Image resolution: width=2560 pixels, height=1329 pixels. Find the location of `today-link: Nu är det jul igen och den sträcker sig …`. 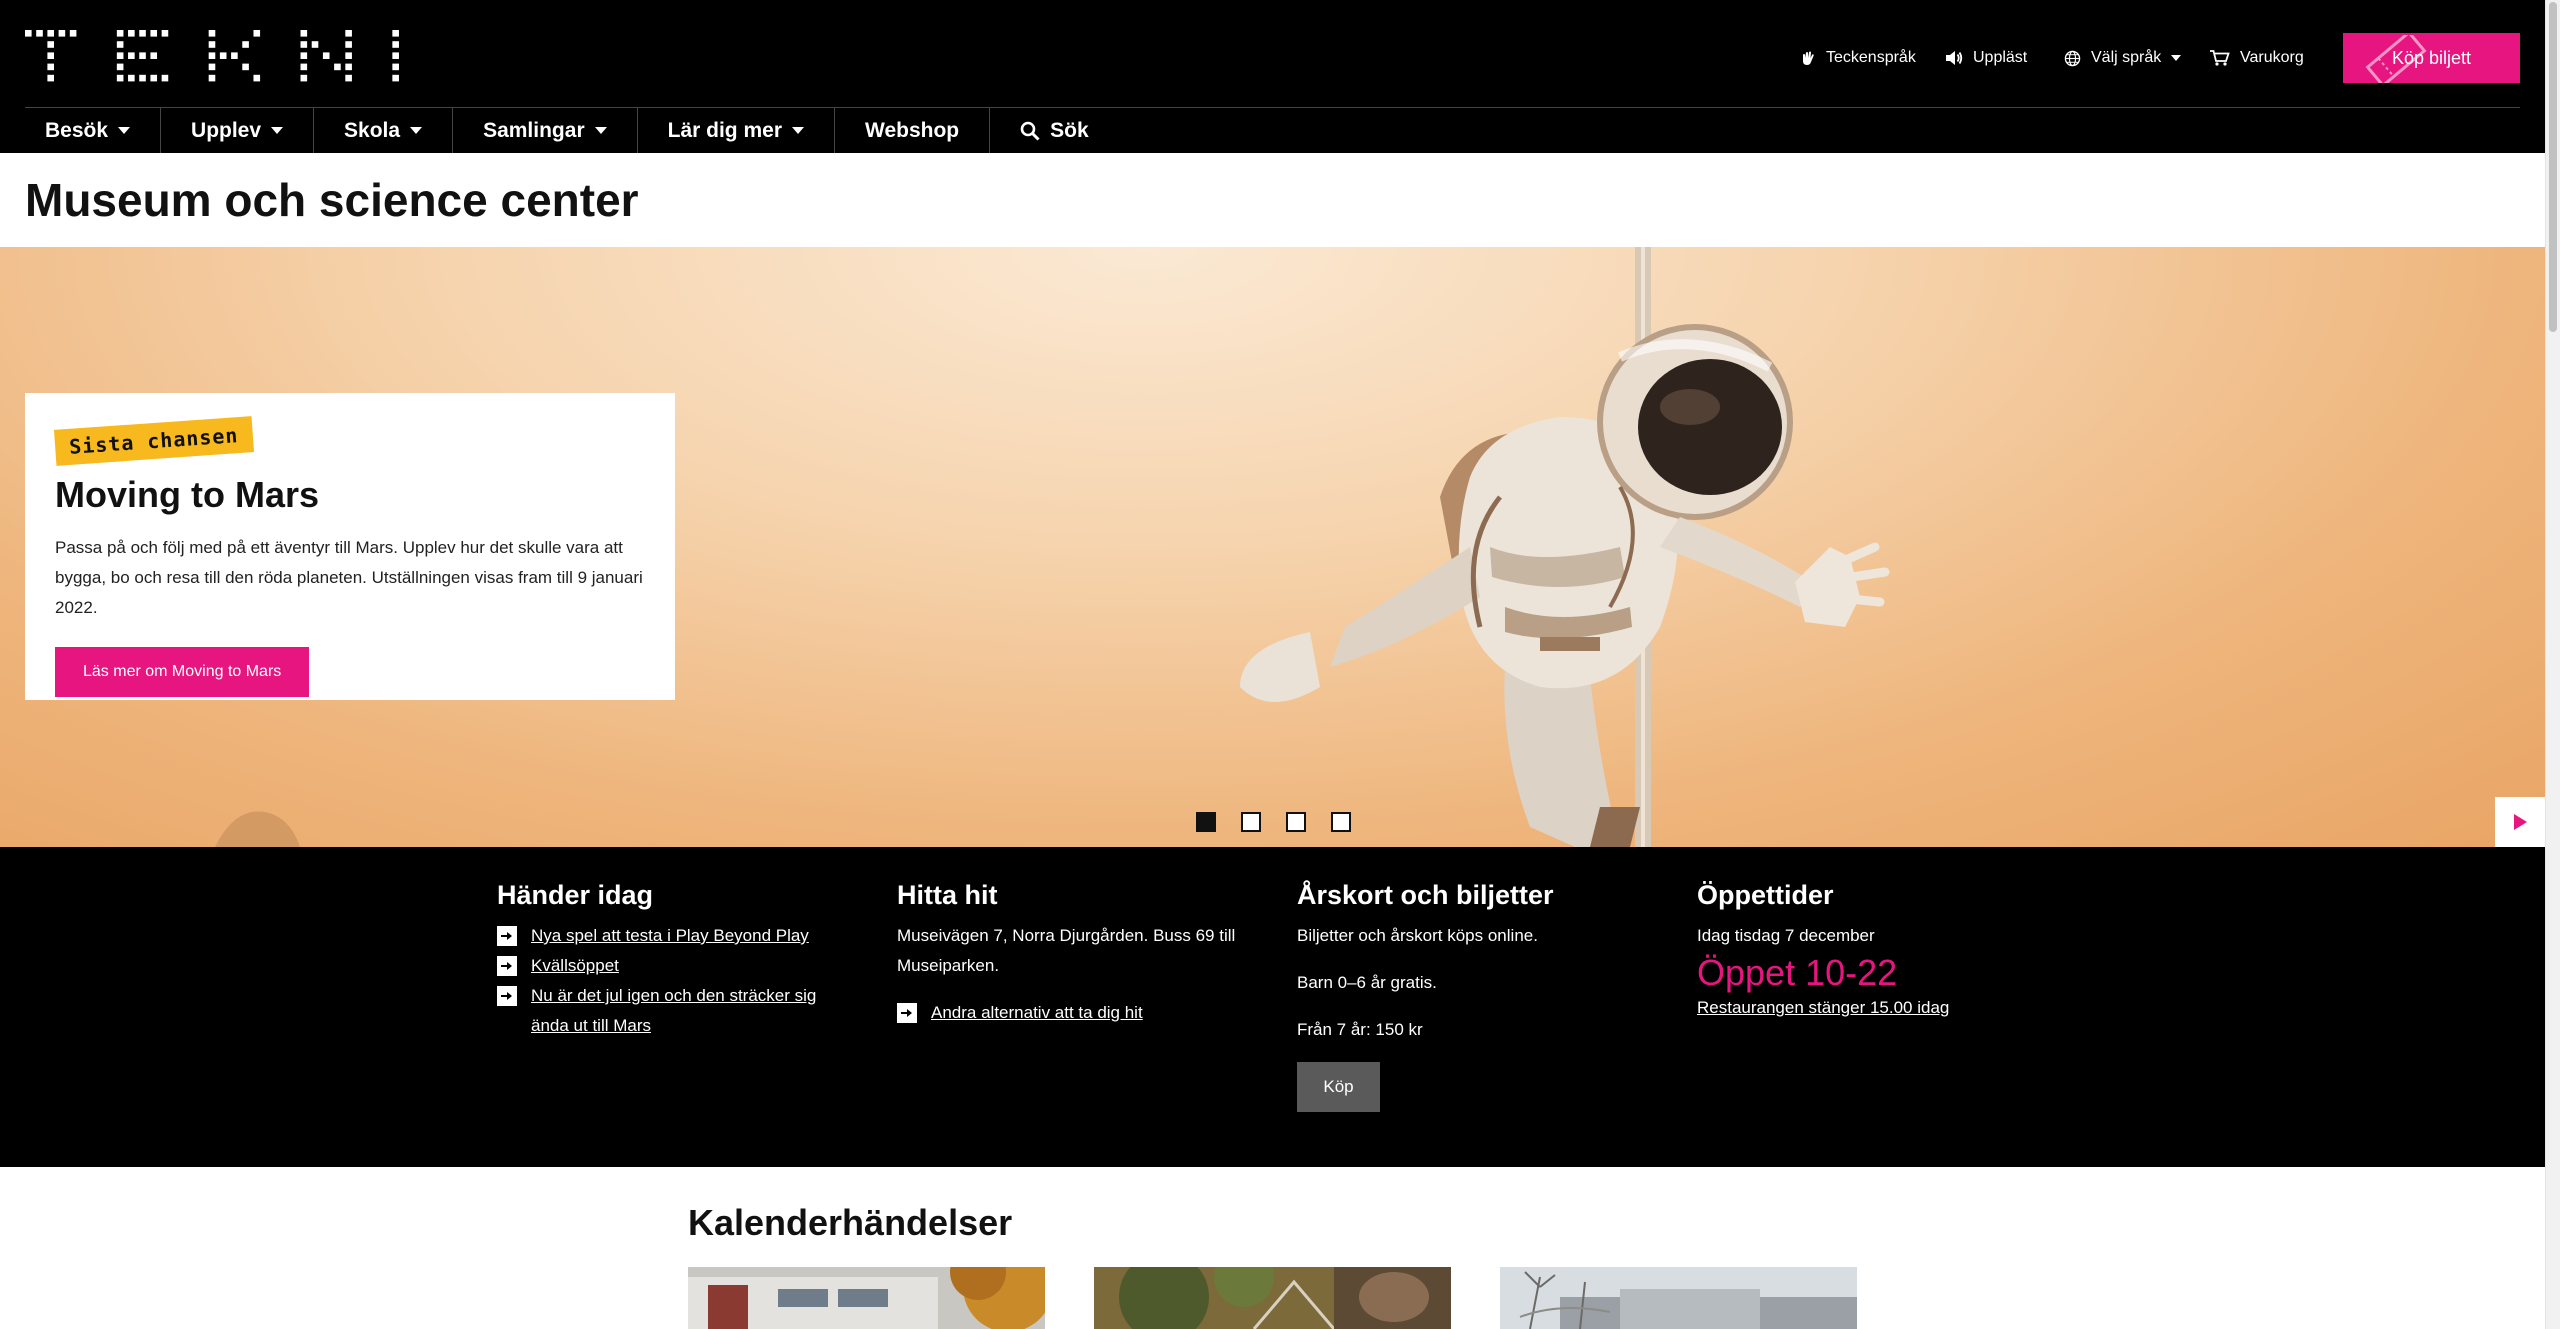

today-link: Nu är det jul igen och den sträcker sig … is located at coordinates (677, 1011).